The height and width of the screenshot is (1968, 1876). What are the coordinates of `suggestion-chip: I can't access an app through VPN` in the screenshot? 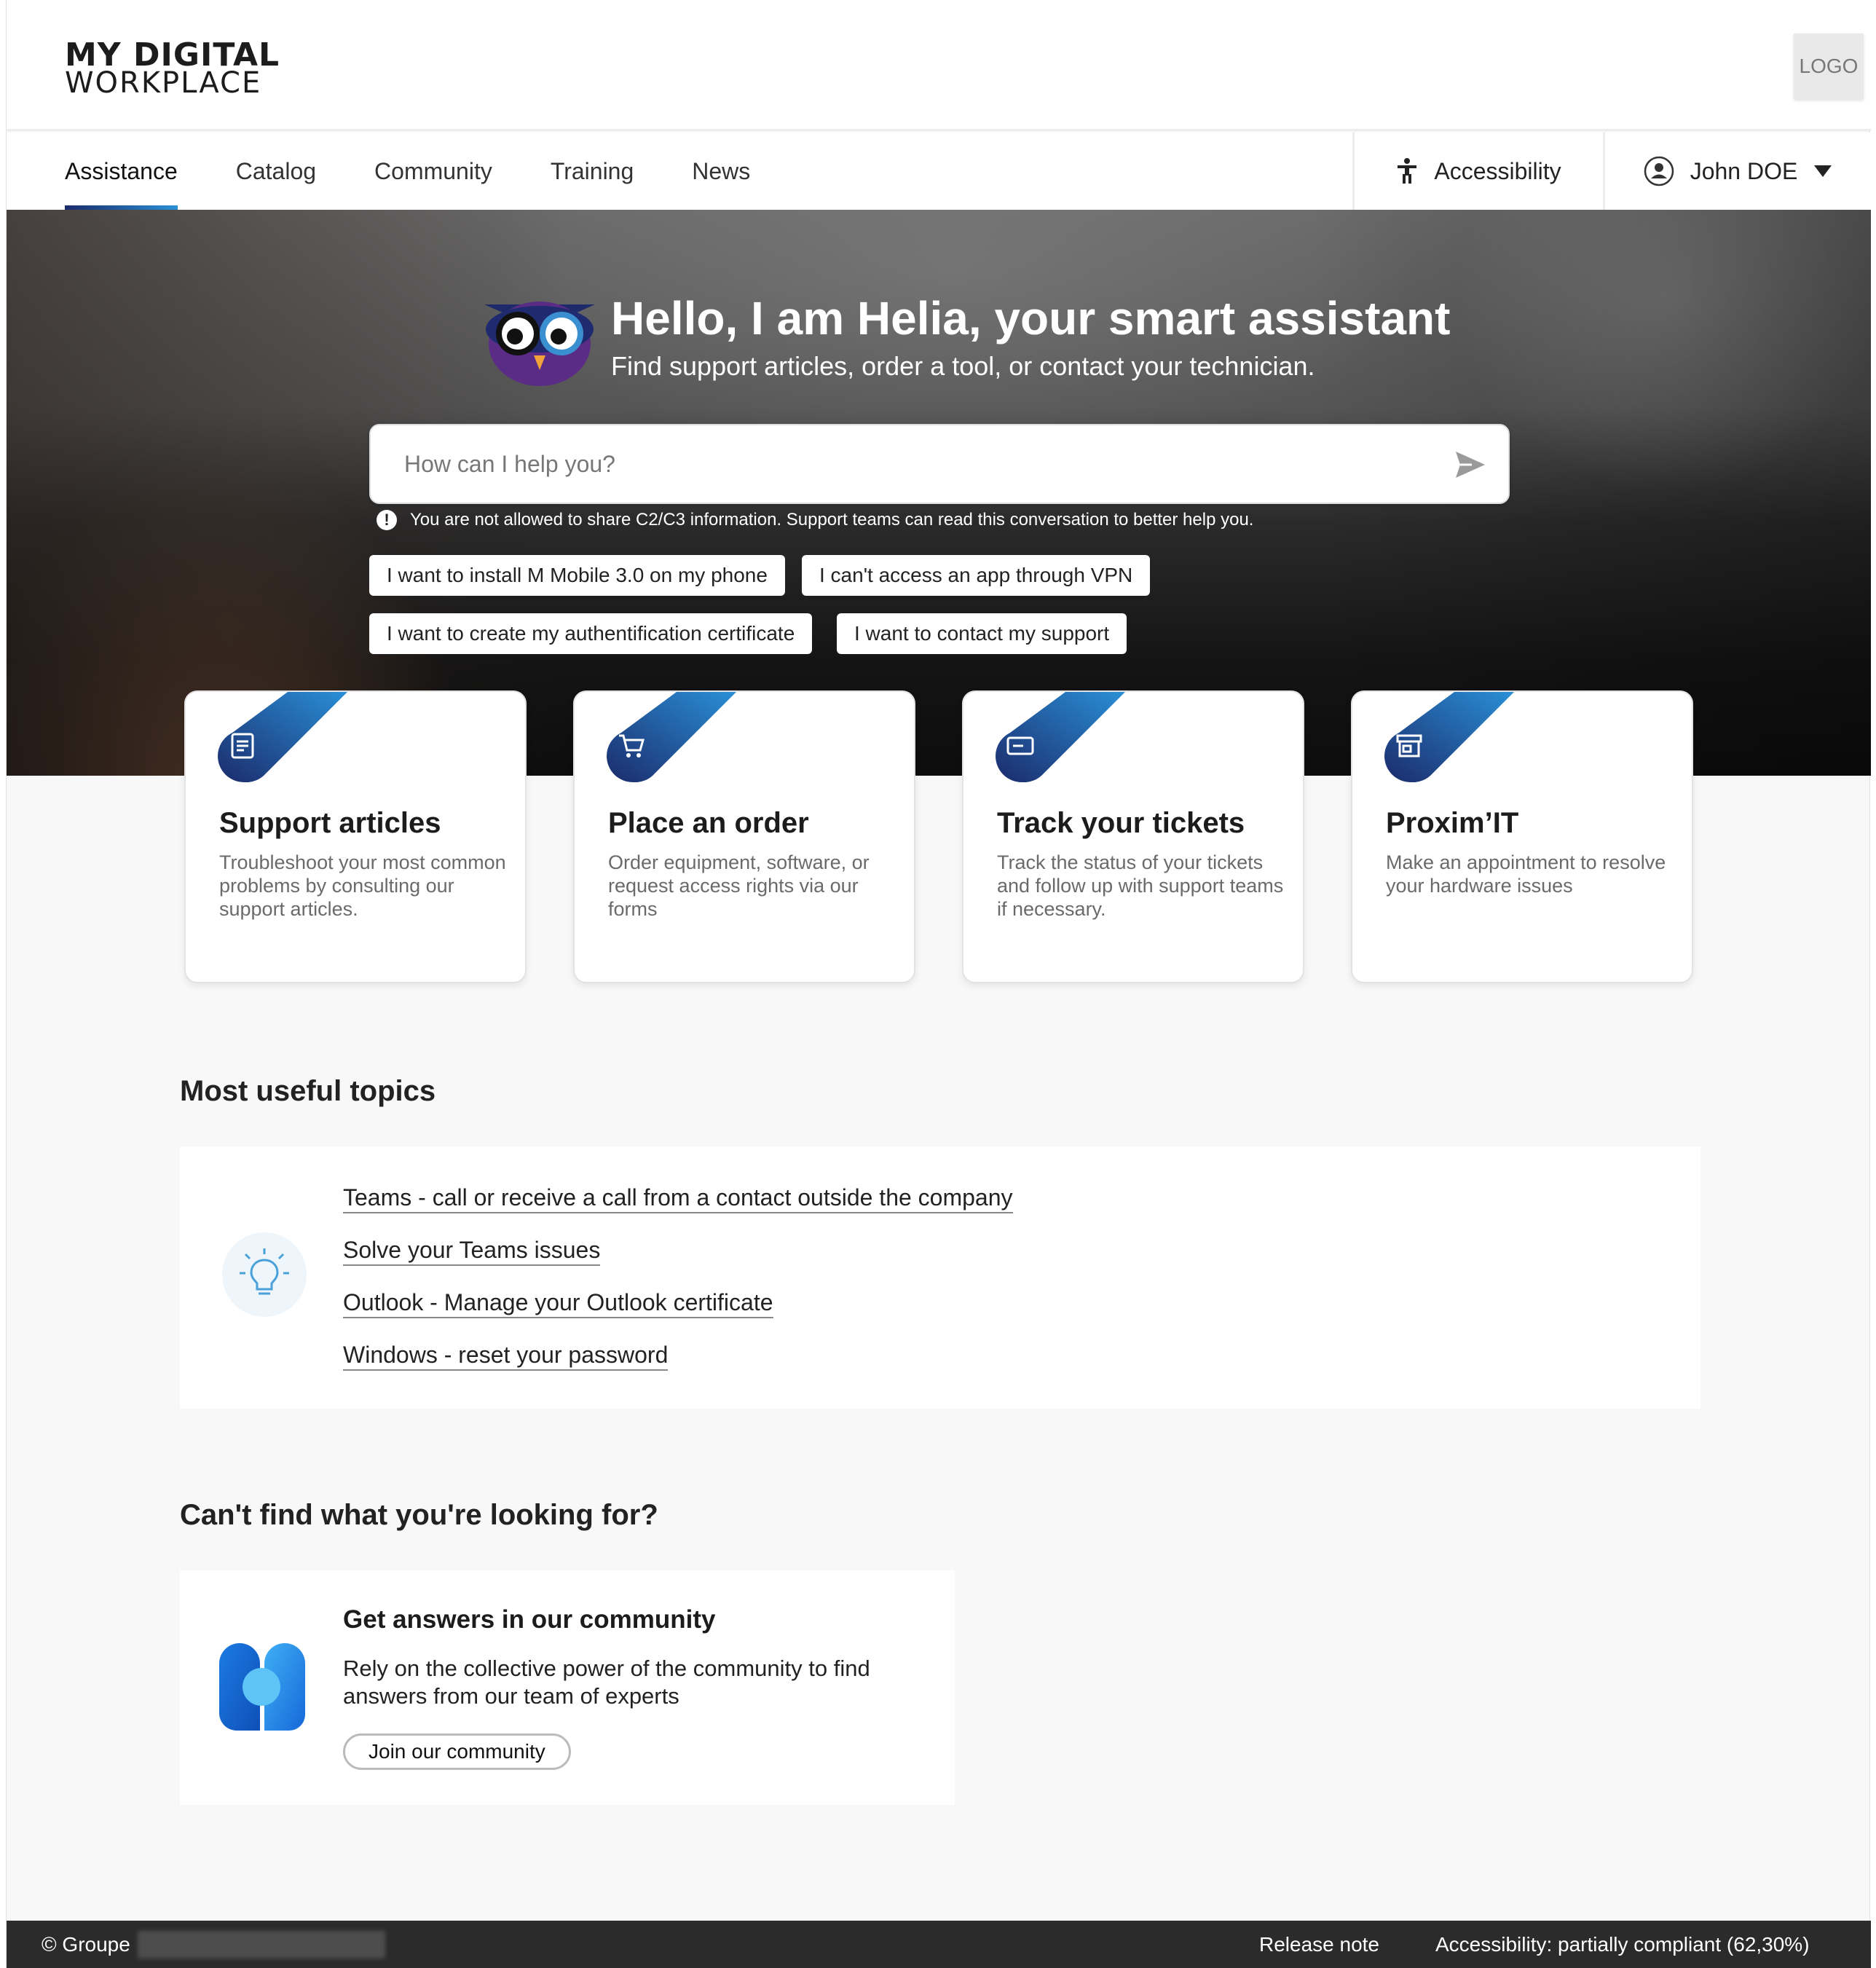 It's located at (976, 575).